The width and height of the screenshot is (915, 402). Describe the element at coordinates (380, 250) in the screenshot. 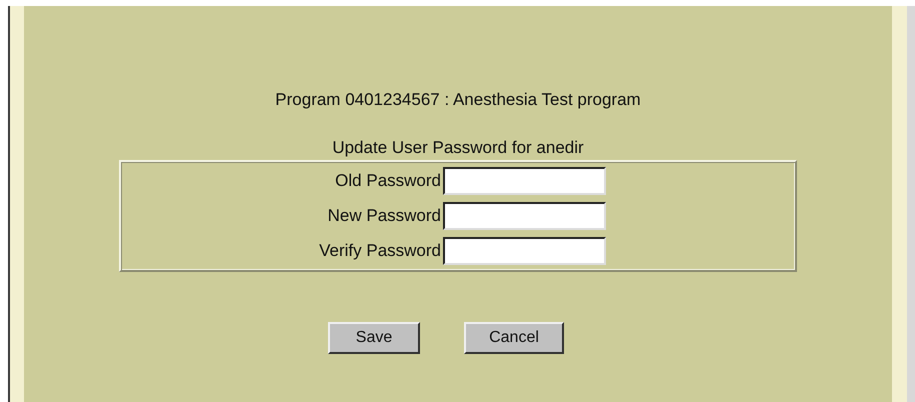

I see `field-label: Verify Password` at that location.